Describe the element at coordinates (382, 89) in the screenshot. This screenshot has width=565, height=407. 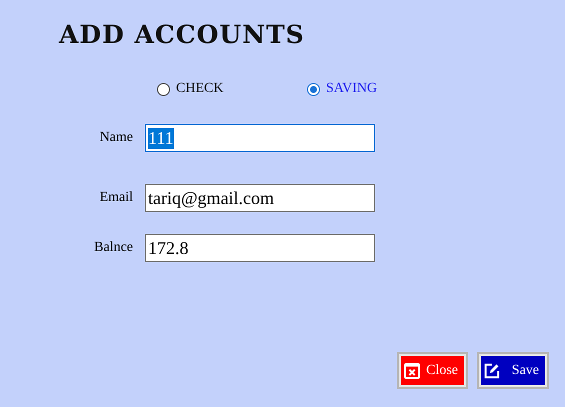
I see `account-type-radio: SAVING` at that location.